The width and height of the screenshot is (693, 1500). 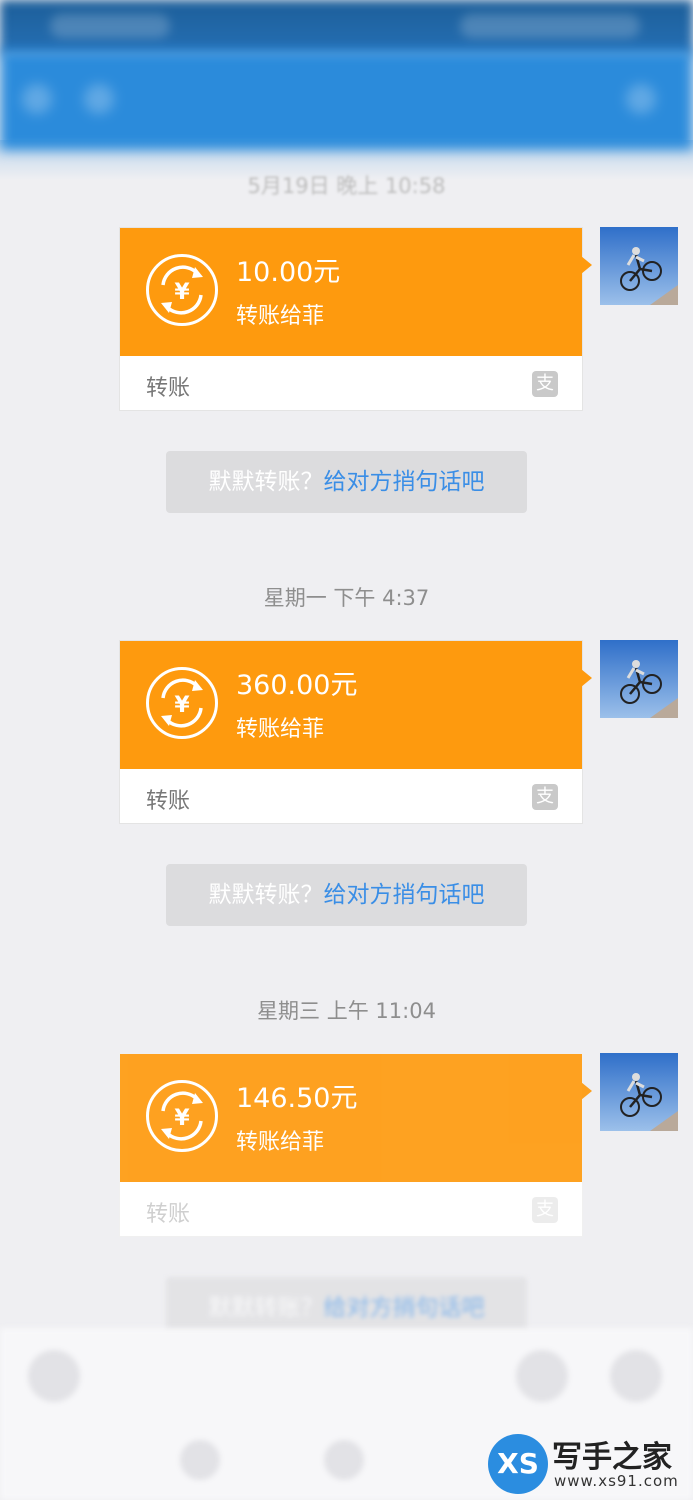 What do you see at coordinates (636, 1376) in the screenshot?
I see `add-icon` at bounding box center [636, 1376].